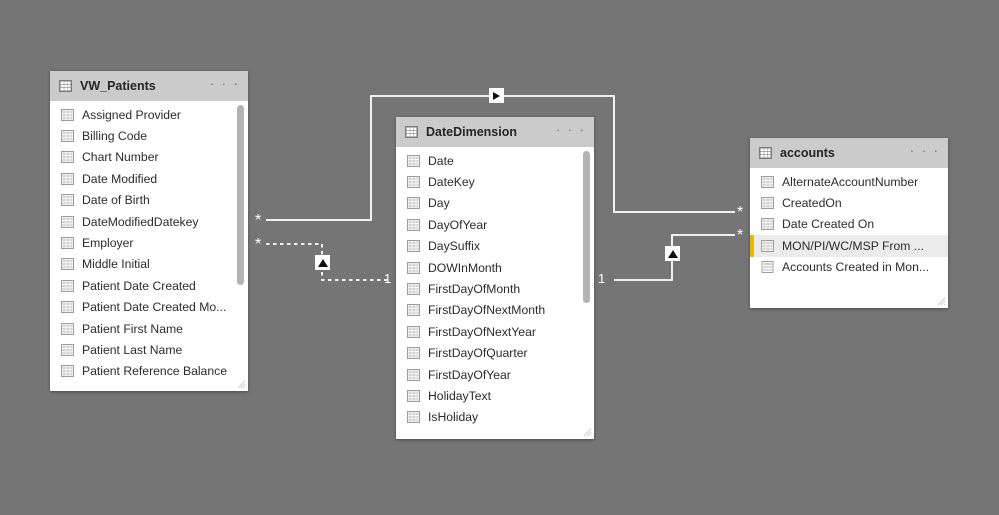 Image resolution: width=999 pixels, height=515 pixels. I want to click on field-label: Middle Initial, so click(116, 264).